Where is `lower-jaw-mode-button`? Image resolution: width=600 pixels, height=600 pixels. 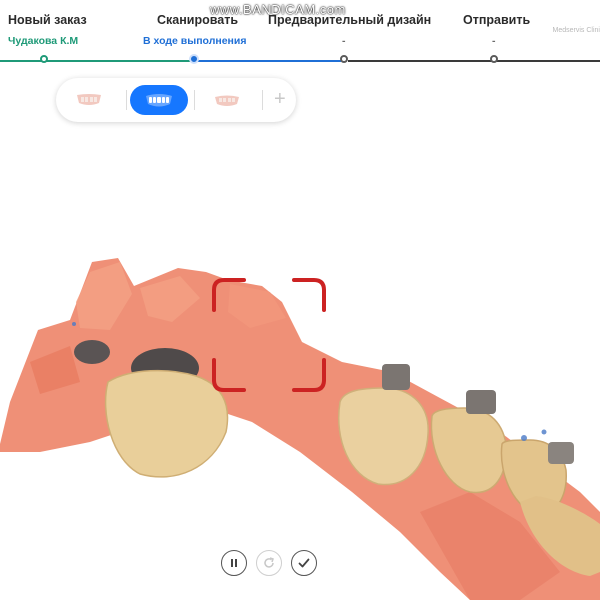 lower-jaw-mode-button is located at coordinates (159, 100).